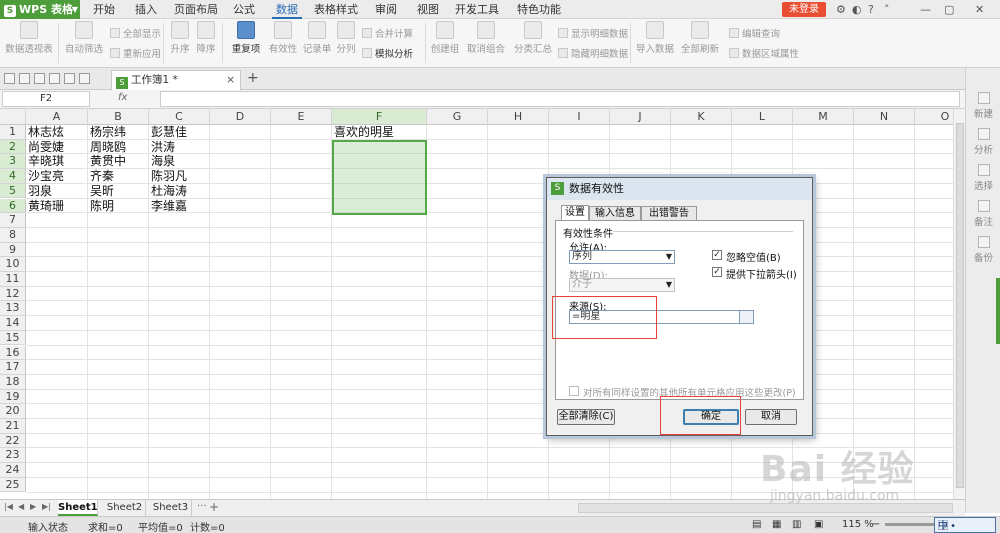 The height and width of the screenshot is (533, 1000). Describe the element at coordinates (622, 285) in the screenshot. I see `data-select: 介于 ▼` at that location.